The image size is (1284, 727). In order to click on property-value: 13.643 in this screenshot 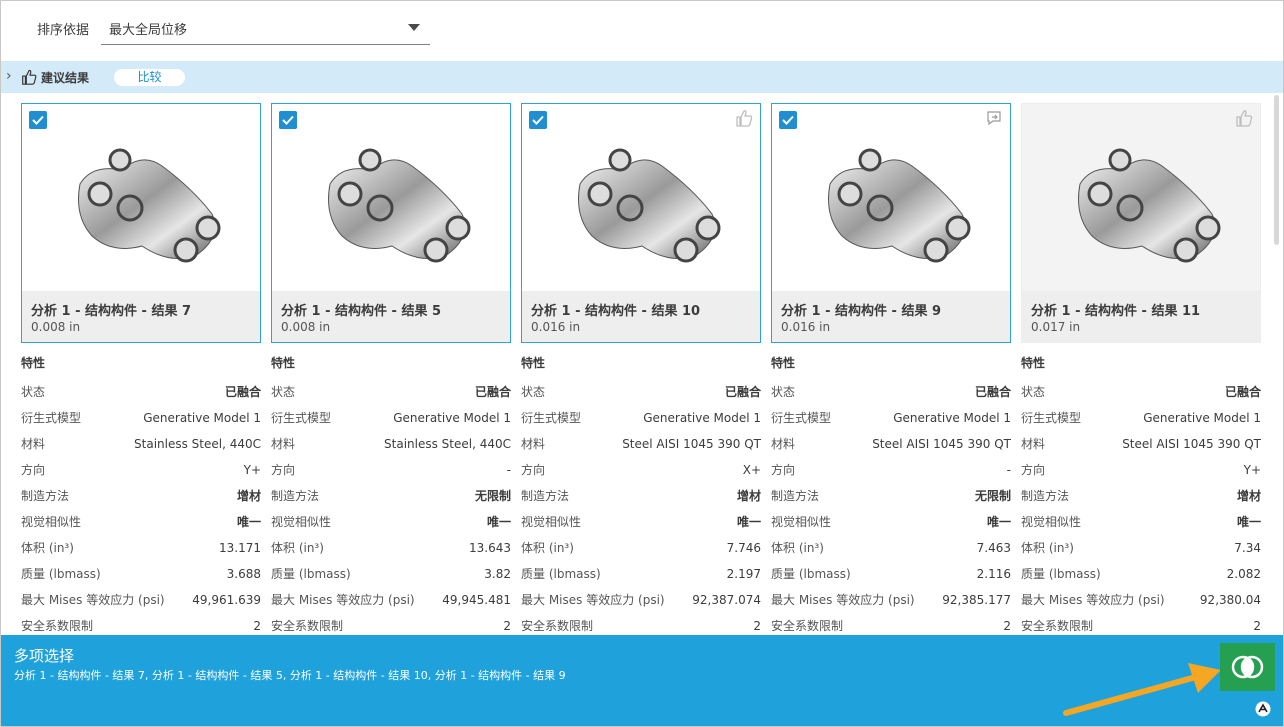, I will do `click(490, 548)`.